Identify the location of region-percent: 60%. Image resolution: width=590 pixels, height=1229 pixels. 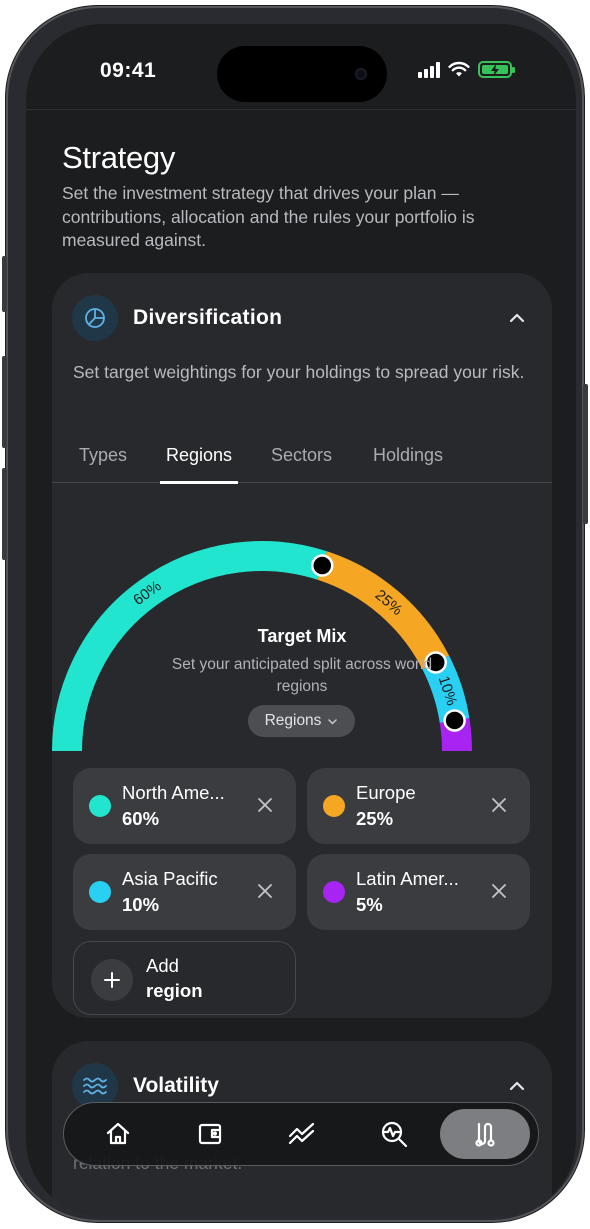
(141, 818).